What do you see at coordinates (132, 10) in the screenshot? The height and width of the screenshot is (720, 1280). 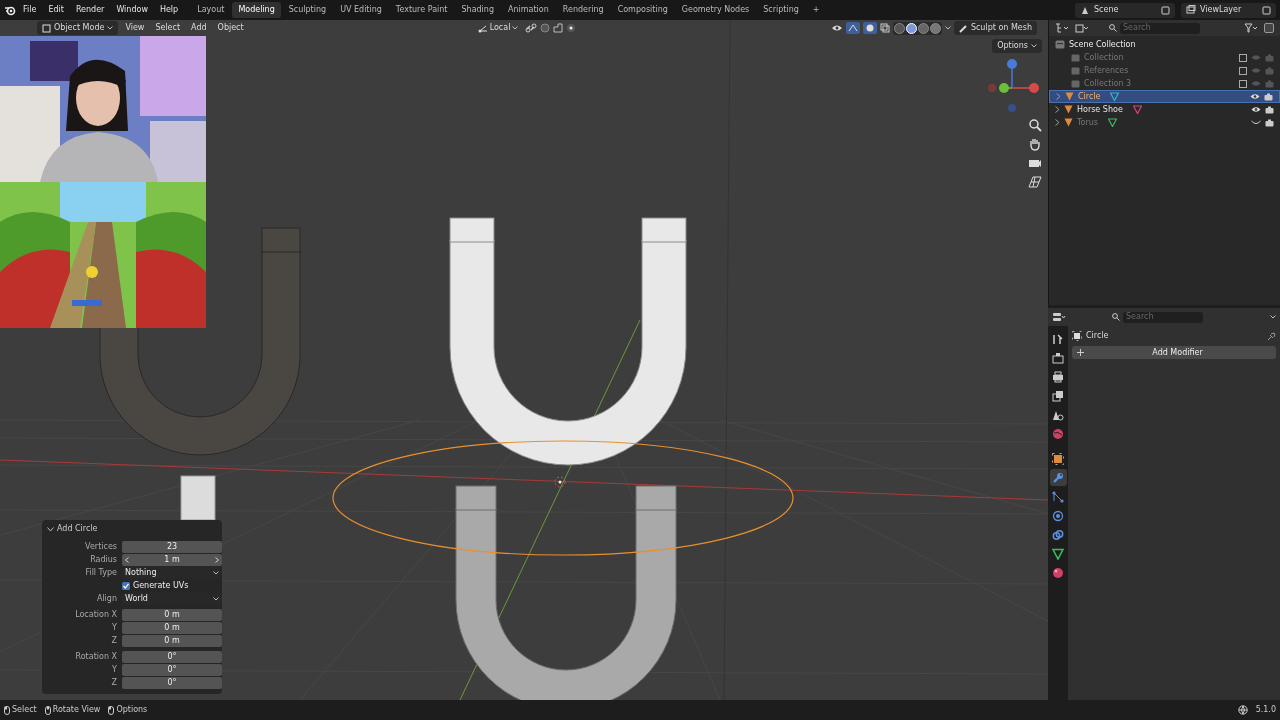 I see `menu-item: Window` at bounding box center [132, 10].